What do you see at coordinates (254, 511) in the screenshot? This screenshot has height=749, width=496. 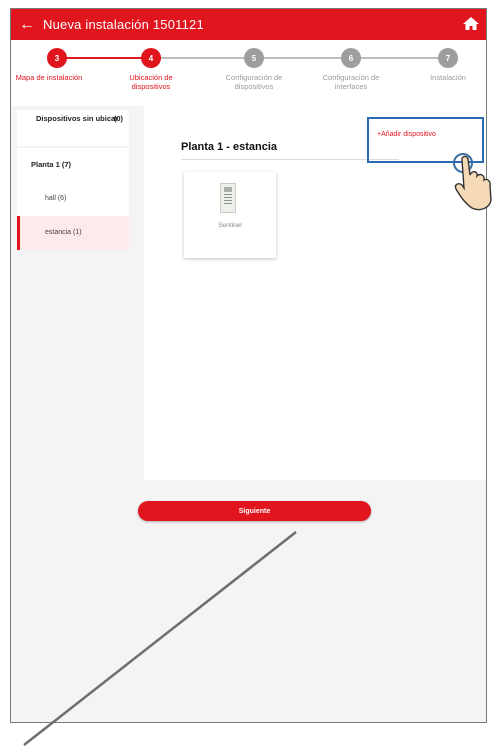 I see `next-button: Siguiente` at bounding box center [254, 511].